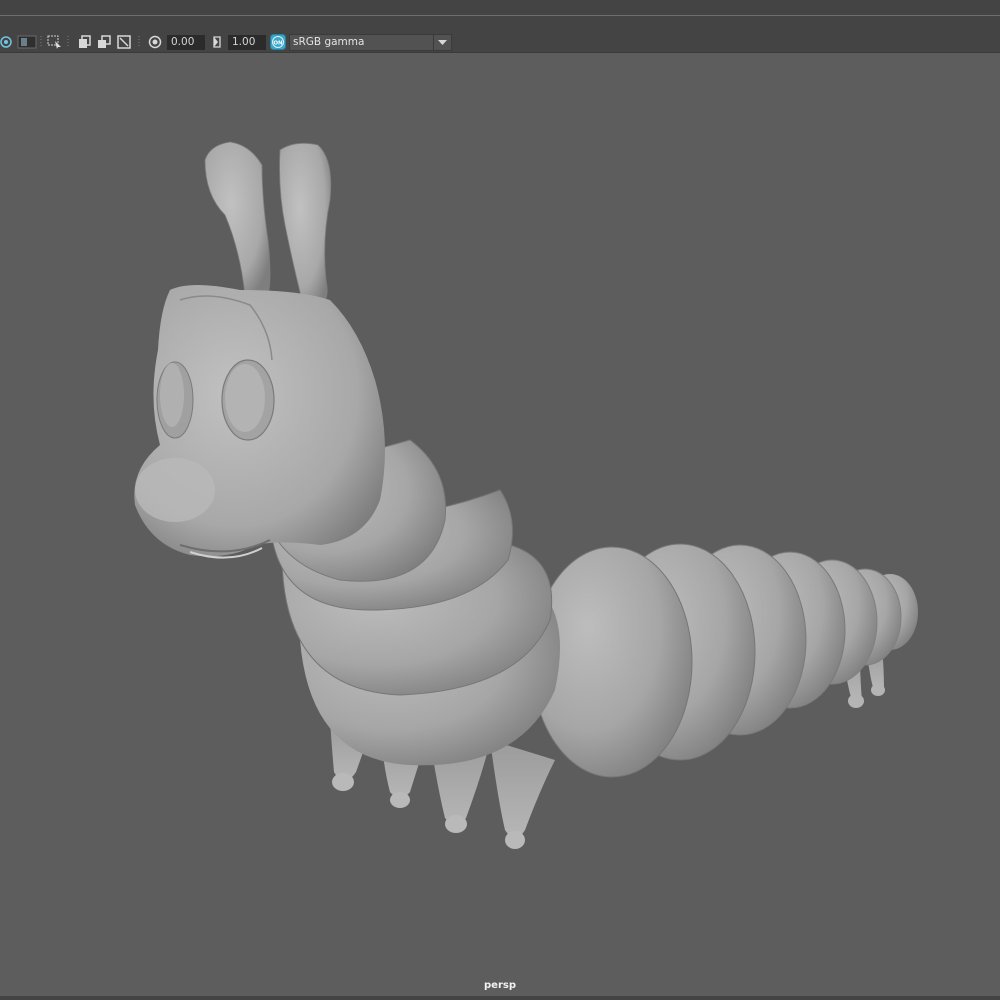 Image resolution: width=1000 pixels, height=1000 pixels. I want to click on viewport-toolbar: 0.00 1.00 ON, so click(500, 34).